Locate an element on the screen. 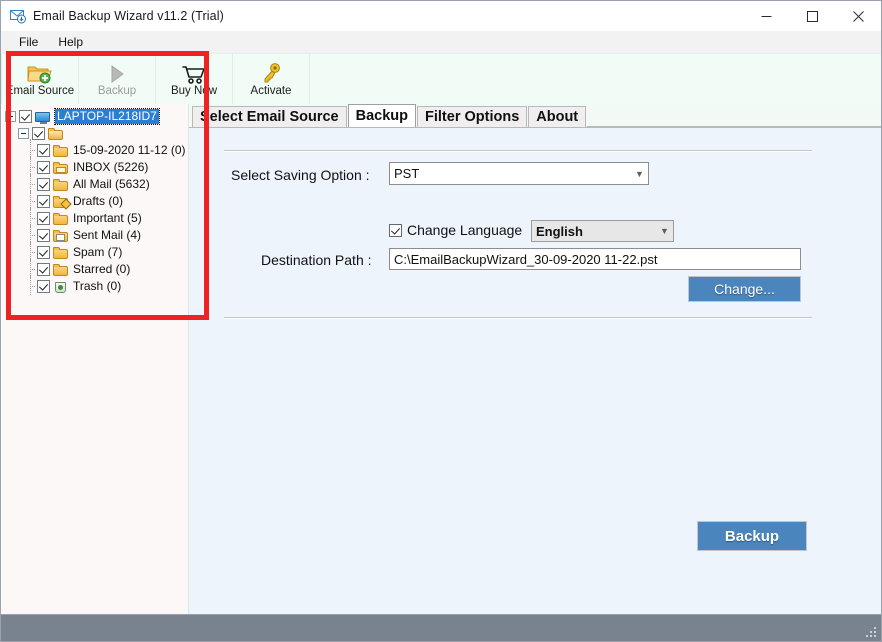  language-value: English is located at coordinates (559, 231).